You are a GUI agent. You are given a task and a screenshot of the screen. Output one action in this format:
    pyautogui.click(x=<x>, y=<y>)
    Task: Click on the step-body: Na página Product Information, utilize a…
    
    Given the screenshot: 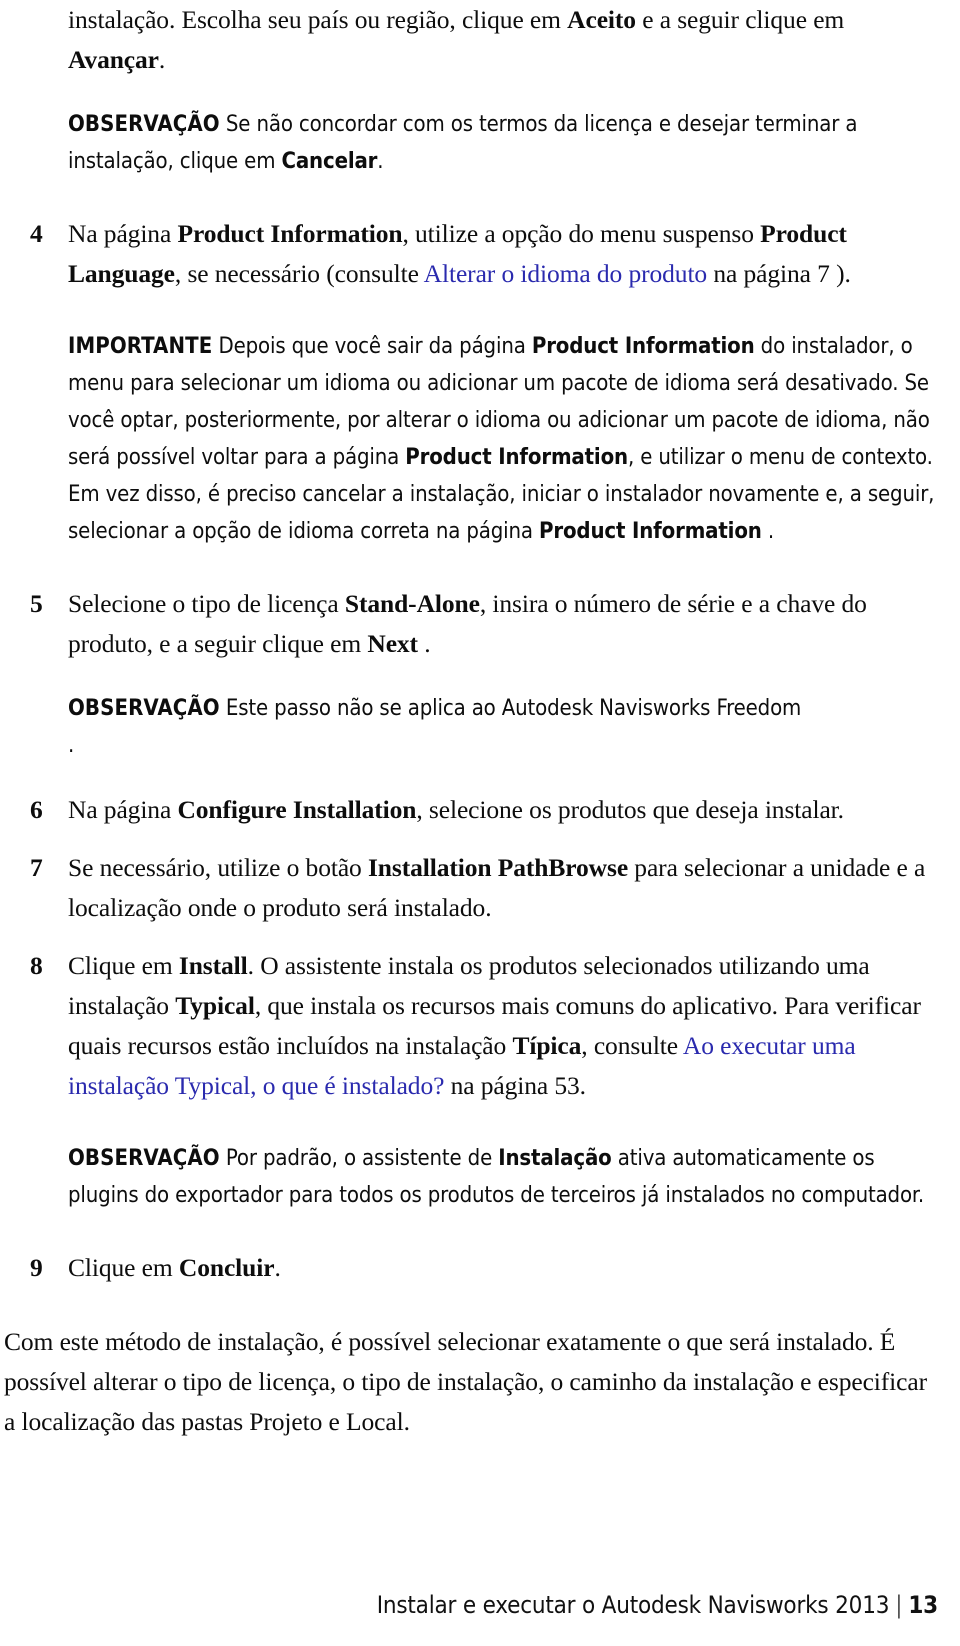 What is the action you would take?
    pyautogui.click(x=506, y=254)
    